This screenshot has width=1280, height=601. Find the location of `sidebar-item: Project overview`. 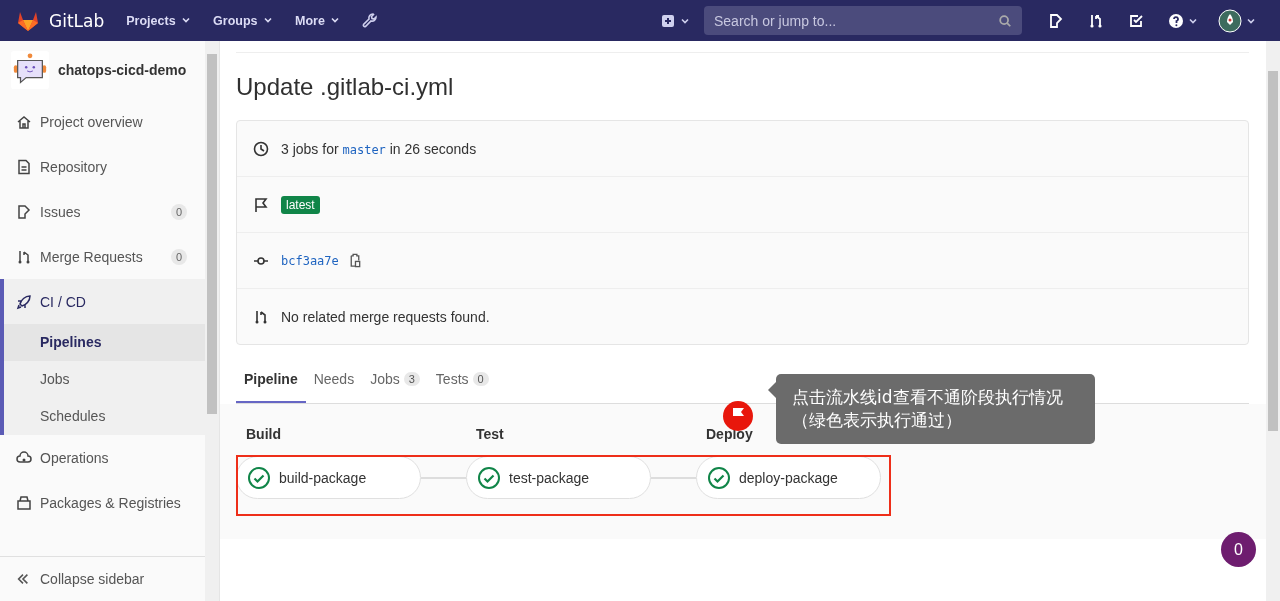

sidebar-item: Project overview is located at coordinates (102, 121).